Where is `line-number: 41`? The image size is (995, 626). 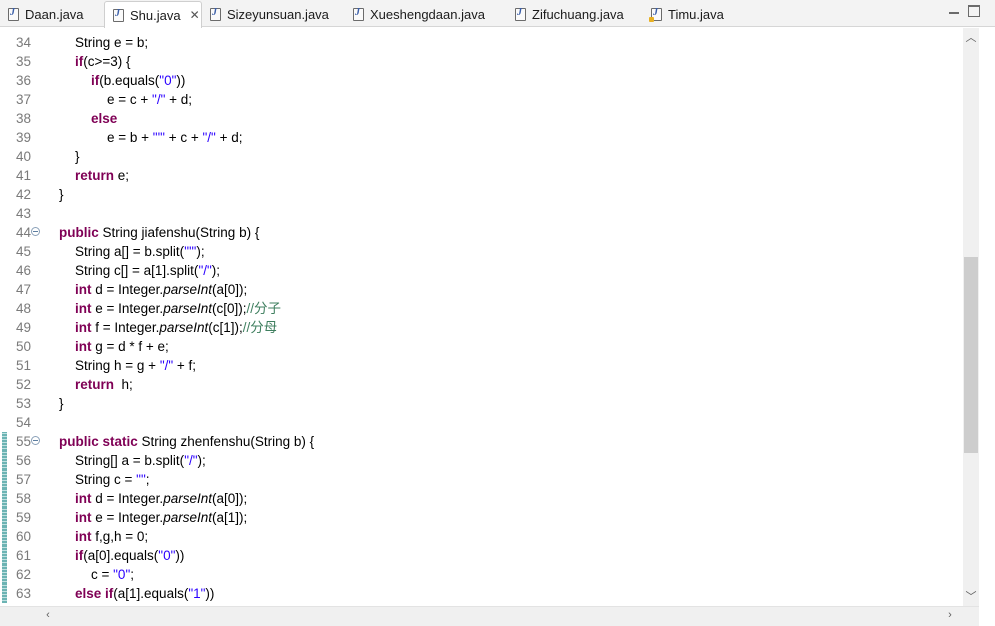 line-number: 41 is located at coordinates (23, 175).